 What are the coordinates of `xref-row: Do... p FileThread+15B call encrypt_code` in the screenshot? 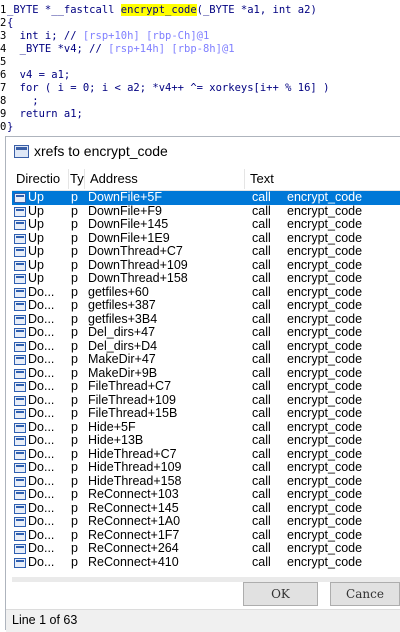 It's located at (206, 414).